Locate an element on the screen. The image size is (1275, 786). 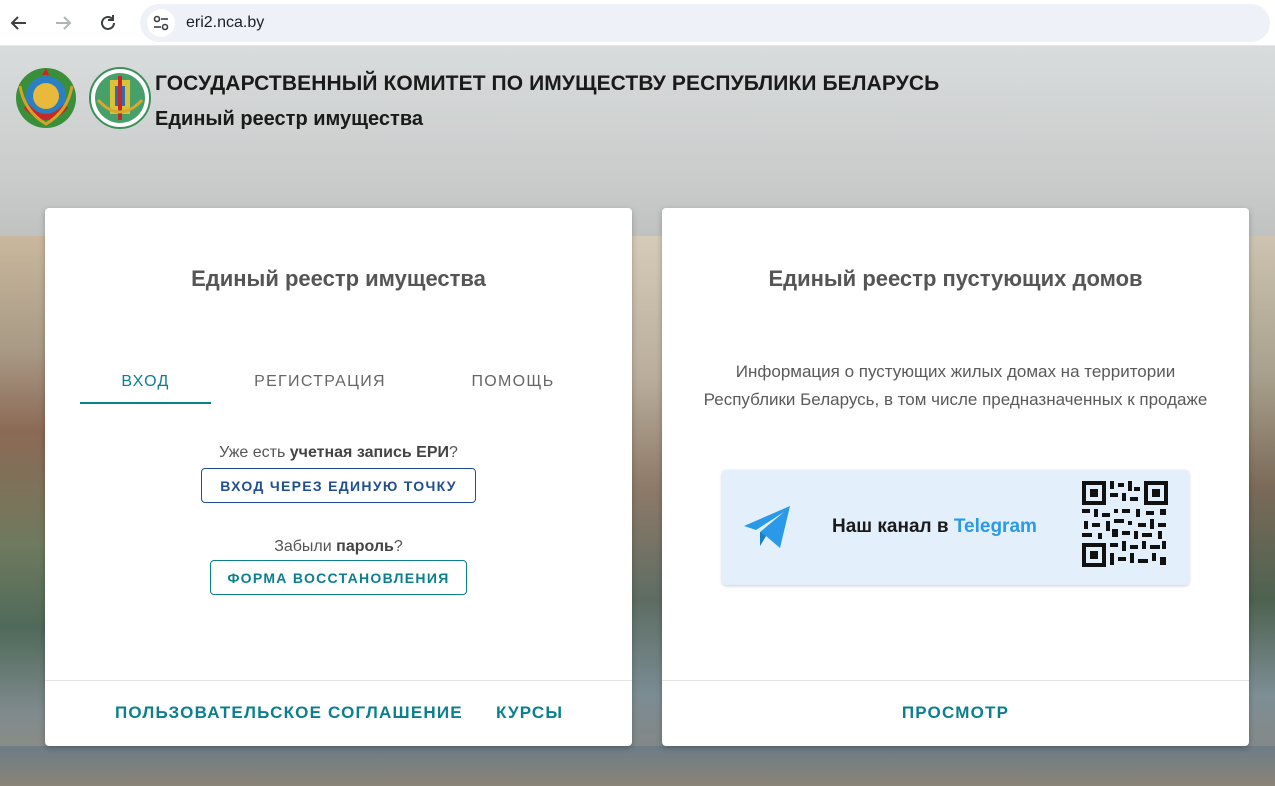
view-link: ПРОСМОТР is located at coordinates (955, 713).